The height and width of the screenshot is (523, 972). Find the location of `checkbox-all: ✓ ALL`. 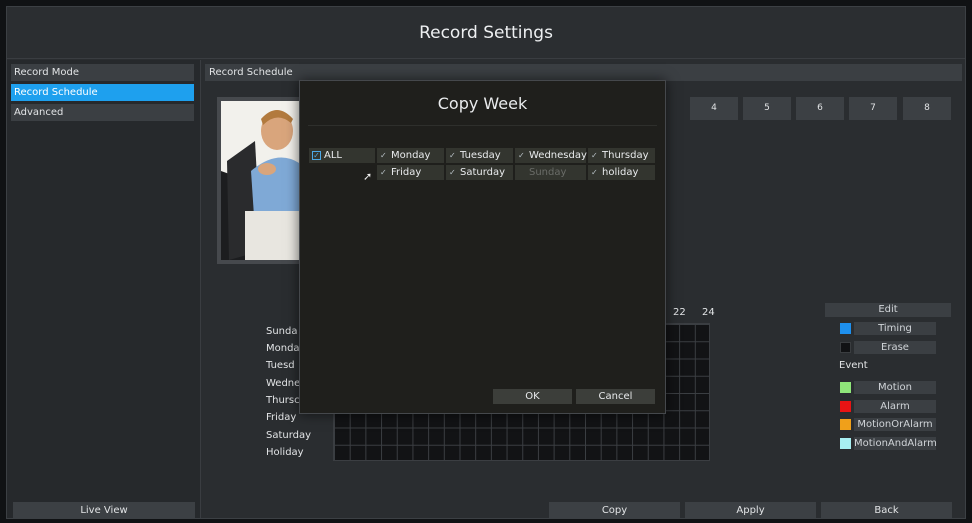

checkbox-all: ✓ ALL is located at coordinates (342, 155).